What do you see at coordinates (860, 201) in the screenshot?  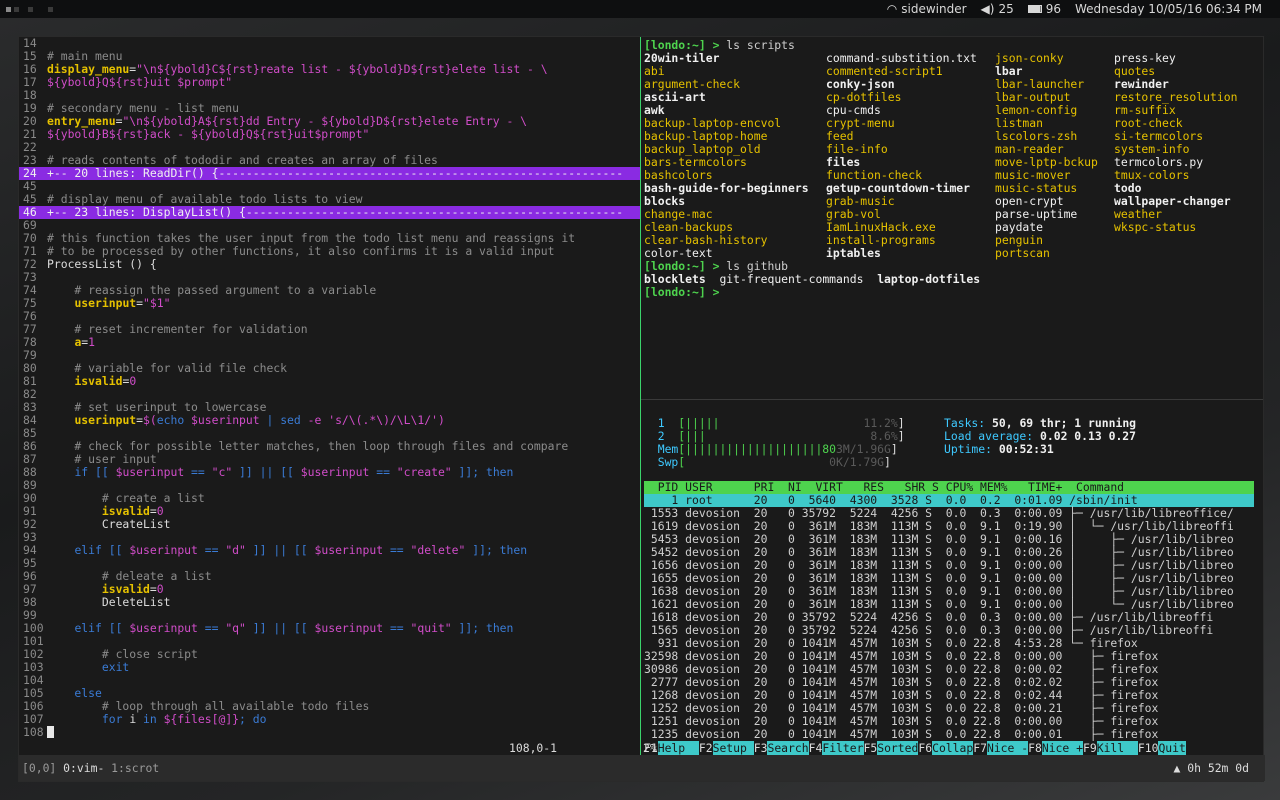 I see `ls-entry: grab-music` at bounding box center [860, 201].